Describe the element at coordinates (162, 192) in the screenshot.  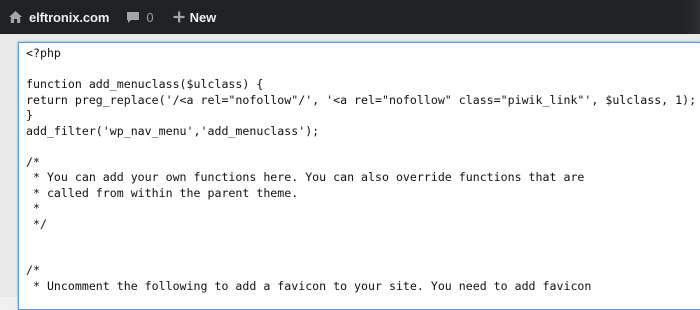
I see `code-line: * called from within the parent theme.` at that location.